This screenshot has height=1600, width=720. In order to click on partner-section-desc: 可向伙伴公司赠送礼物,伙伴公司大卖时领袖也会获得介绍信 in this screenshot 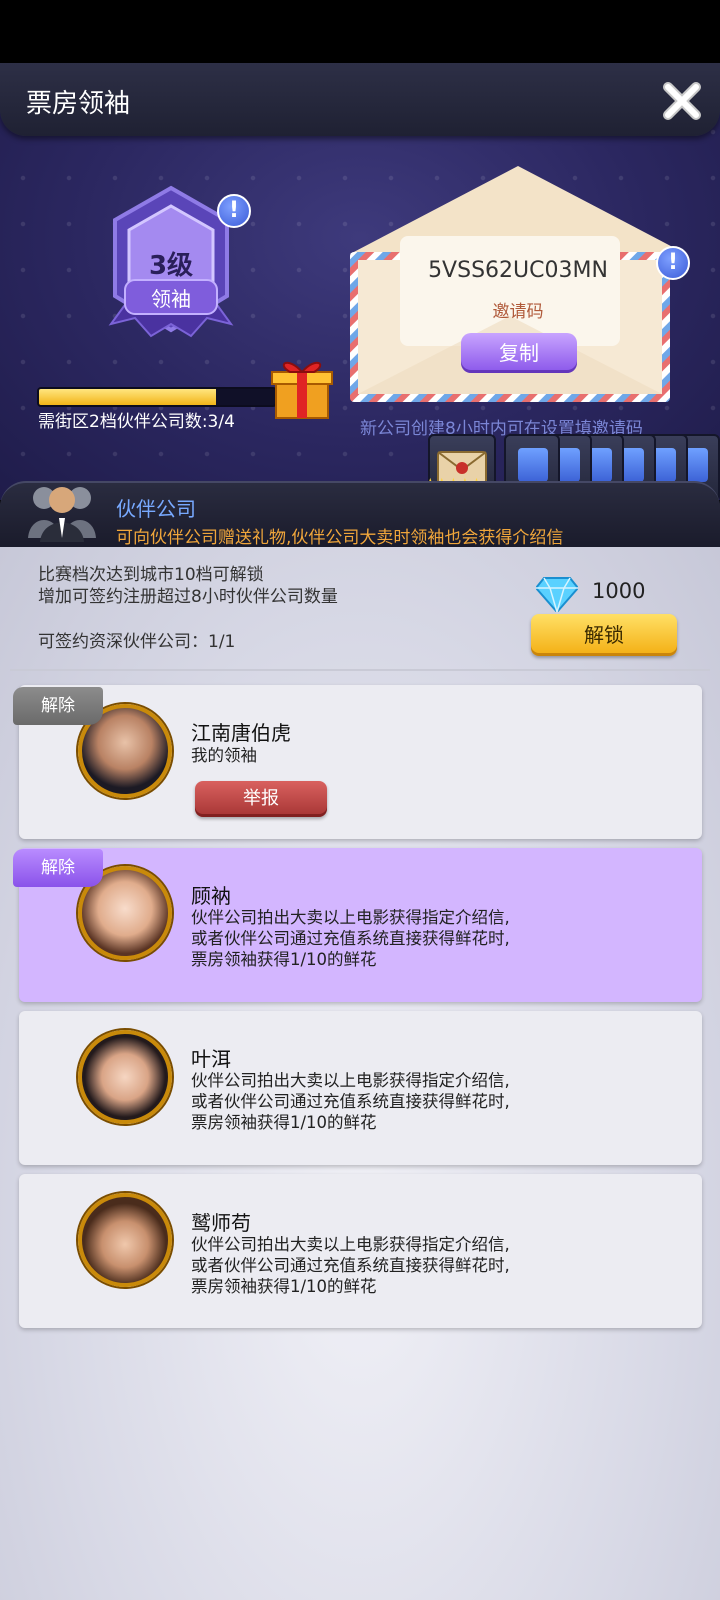, I will do `click(340, 538)`.